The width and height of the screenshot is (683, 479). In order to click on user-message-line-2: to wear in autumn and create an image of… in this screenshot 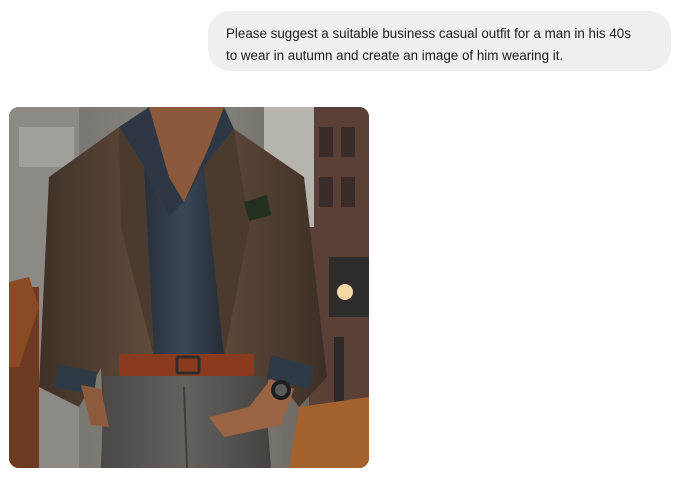, I will do `click(395, 55)`.